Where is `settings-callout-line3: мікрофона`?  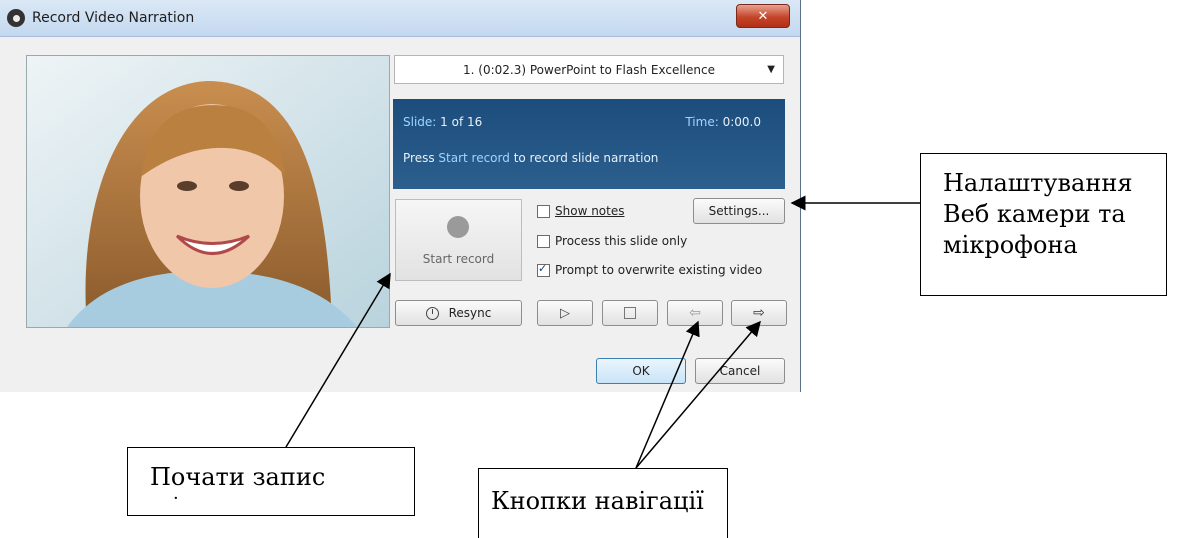 settings-callout-line3: мікрофона is located at coordinates (1010, 245).